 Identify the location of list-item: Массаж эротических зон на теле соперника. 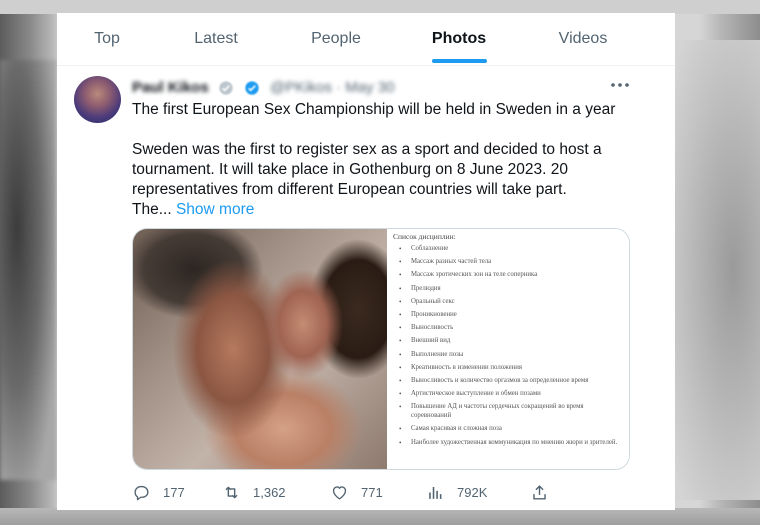
(509, 275).